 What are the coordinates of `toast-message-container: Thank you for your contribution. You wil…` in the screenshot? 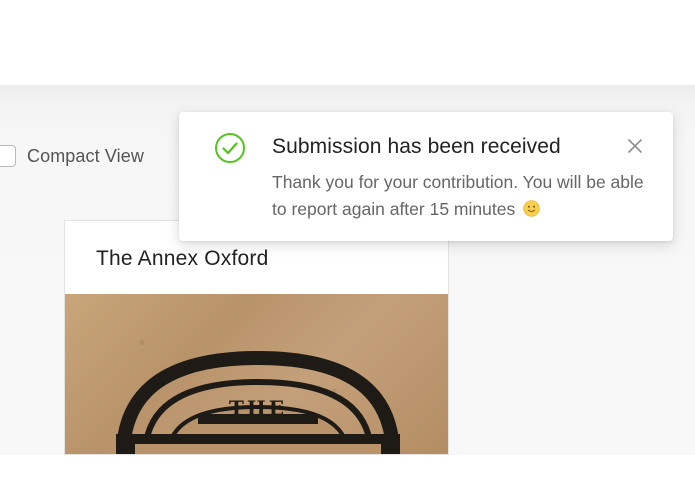 It's located at (459, 196).